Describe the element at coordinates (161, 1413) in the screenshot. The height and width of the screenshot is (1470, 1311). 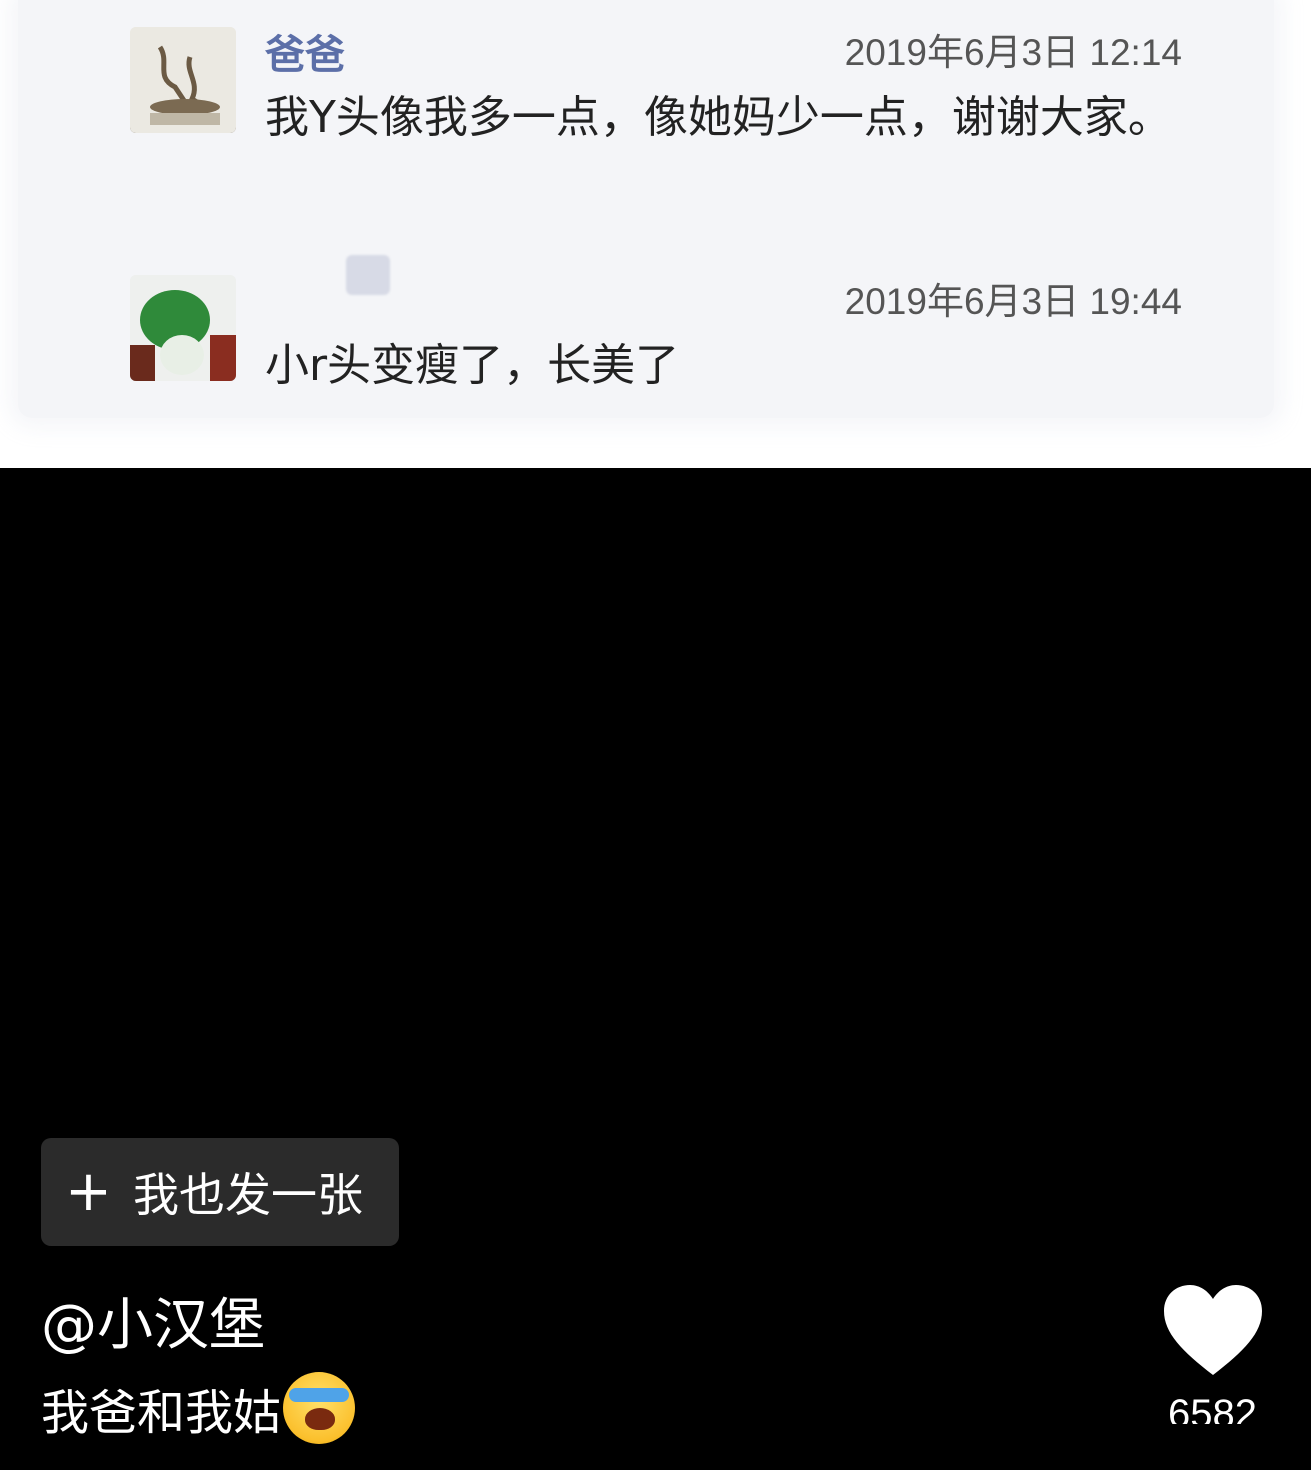
I see `caption-text: 我爸和我姑` at that location.